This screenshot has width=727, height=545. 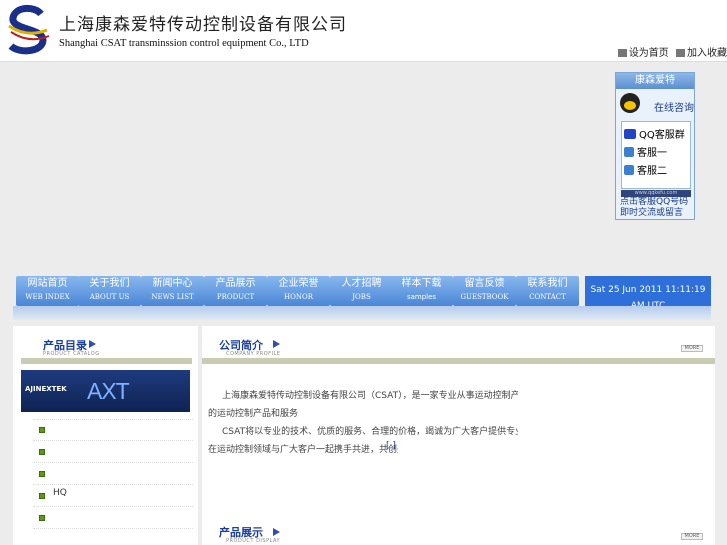 I want to click on nav-honor: 企业荣誉 HONOR, so click(x=298, y=291).